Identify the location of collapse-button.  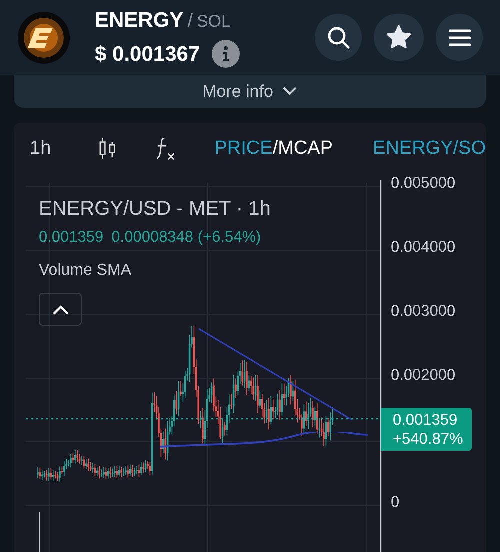
(60, 309).